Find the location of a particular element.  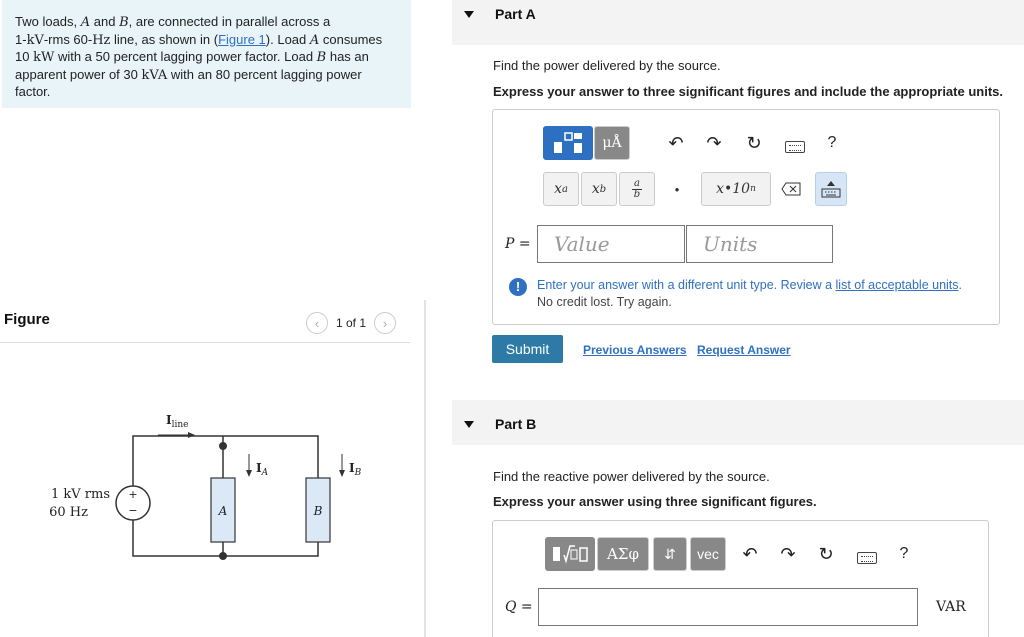

p-variable-label: P = is located at coordinates (518, 244).